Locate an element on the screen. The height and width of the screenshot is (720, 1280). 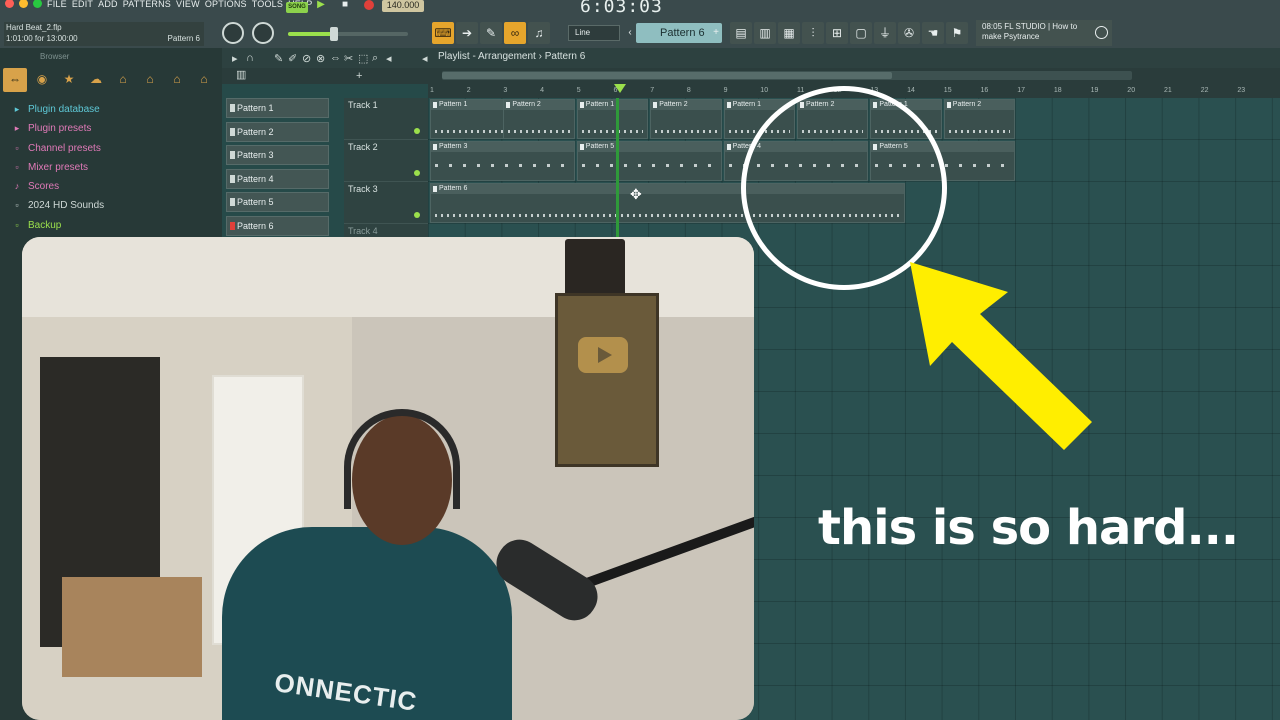
pattern-clip: Pattern 3 is located at coordinates (502, 161).